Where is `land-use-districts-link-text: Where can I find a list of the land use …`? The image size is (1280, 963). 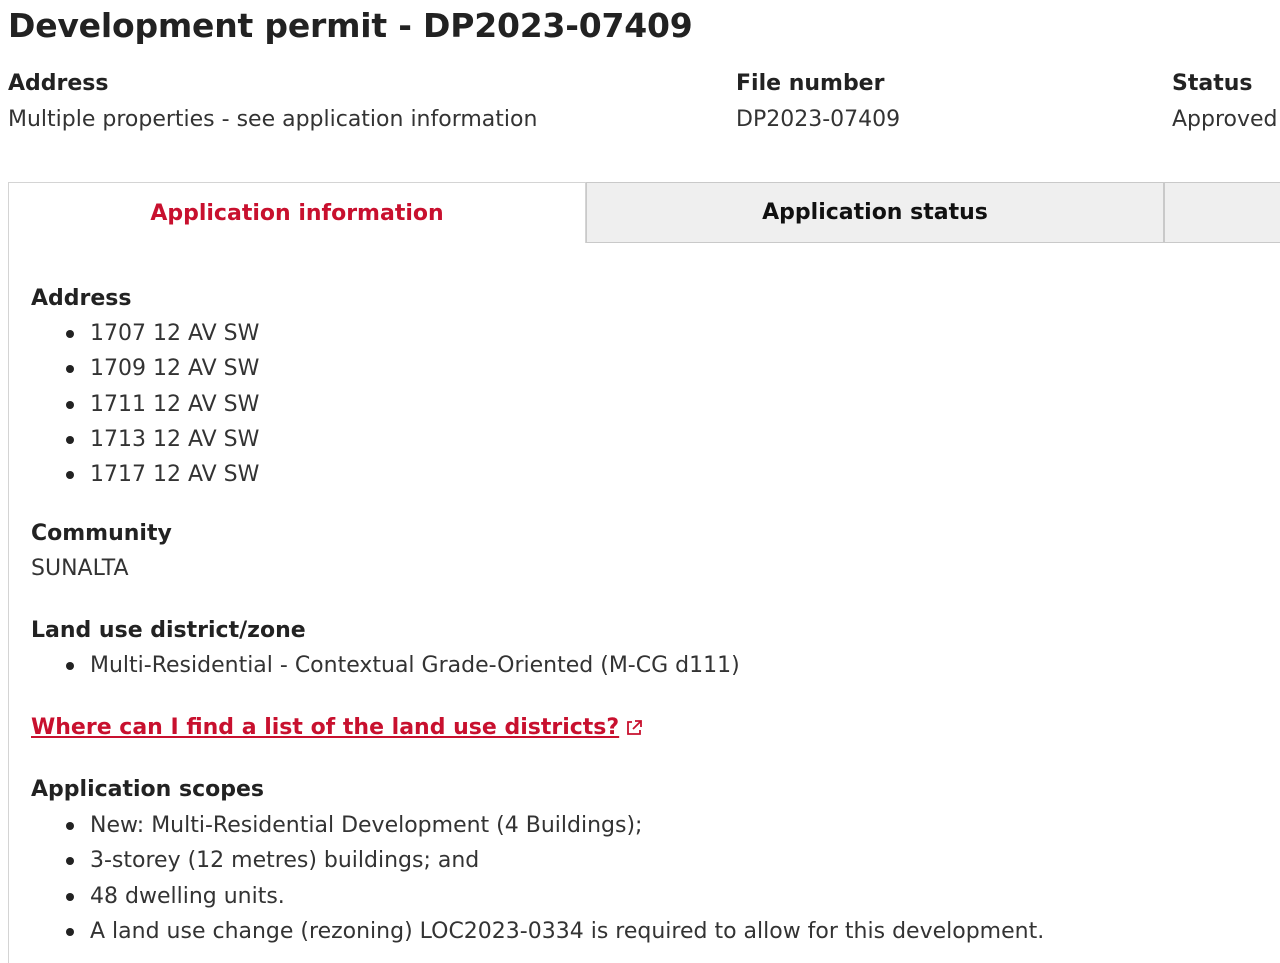 land-use-districts-link-text: Where can I find a list of the land use … is located at coordinates (325, 727).